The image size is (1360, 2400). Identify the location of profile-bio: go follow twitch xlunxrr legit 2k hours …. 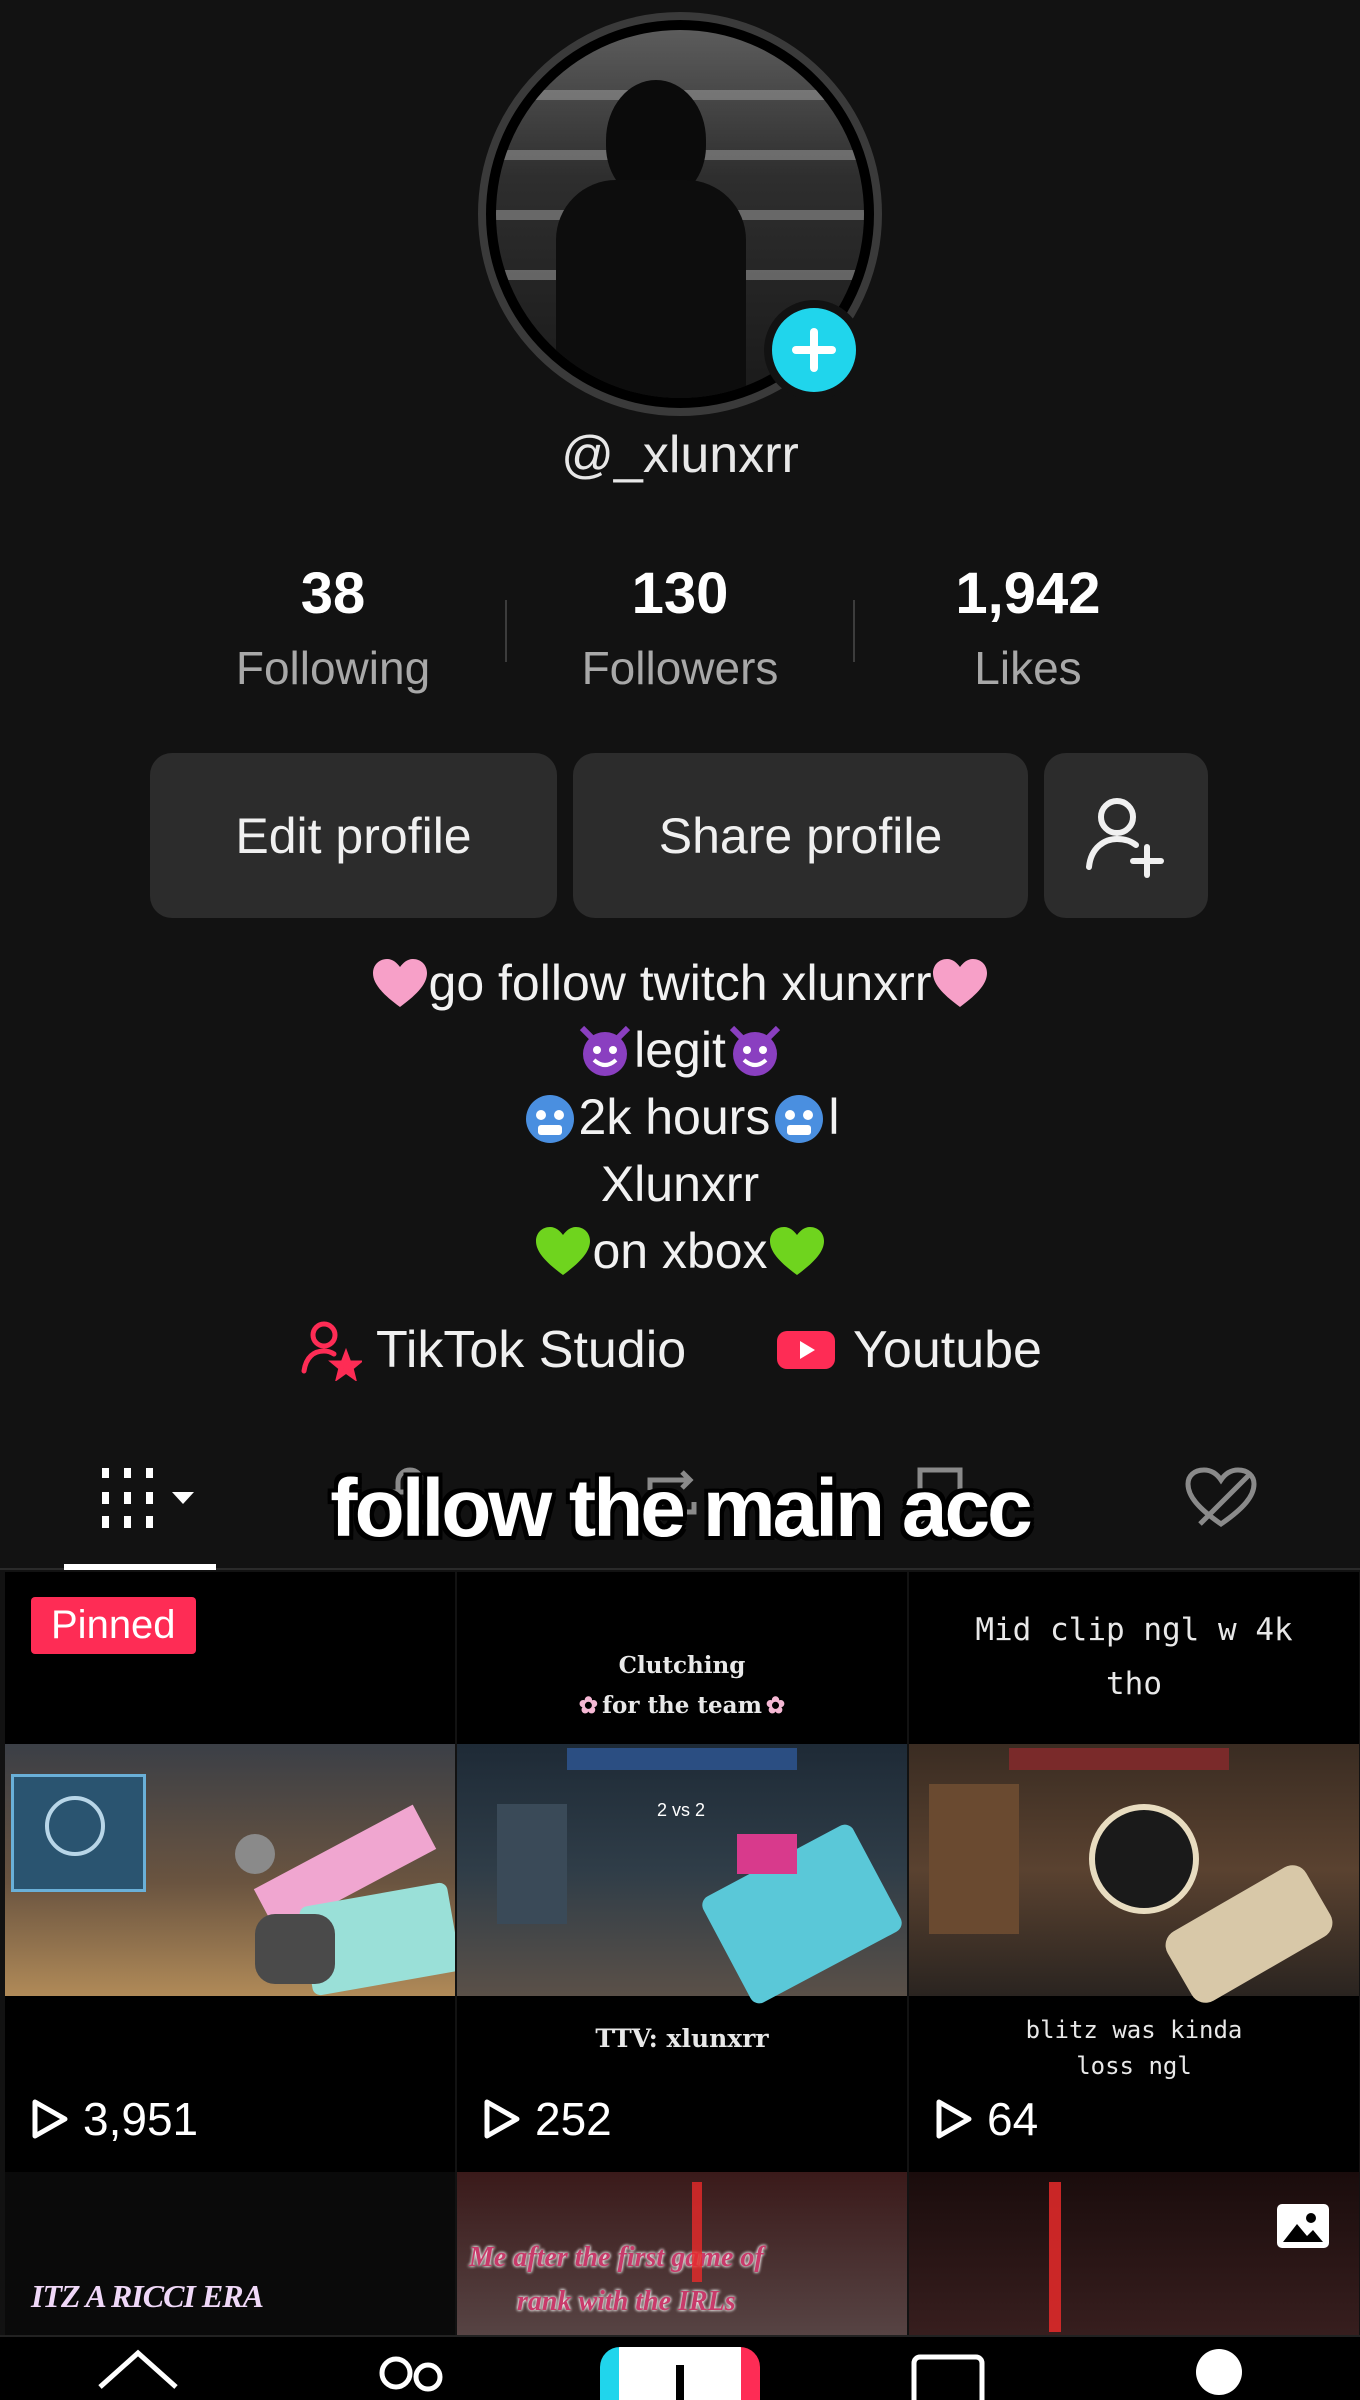
(680, 1117).